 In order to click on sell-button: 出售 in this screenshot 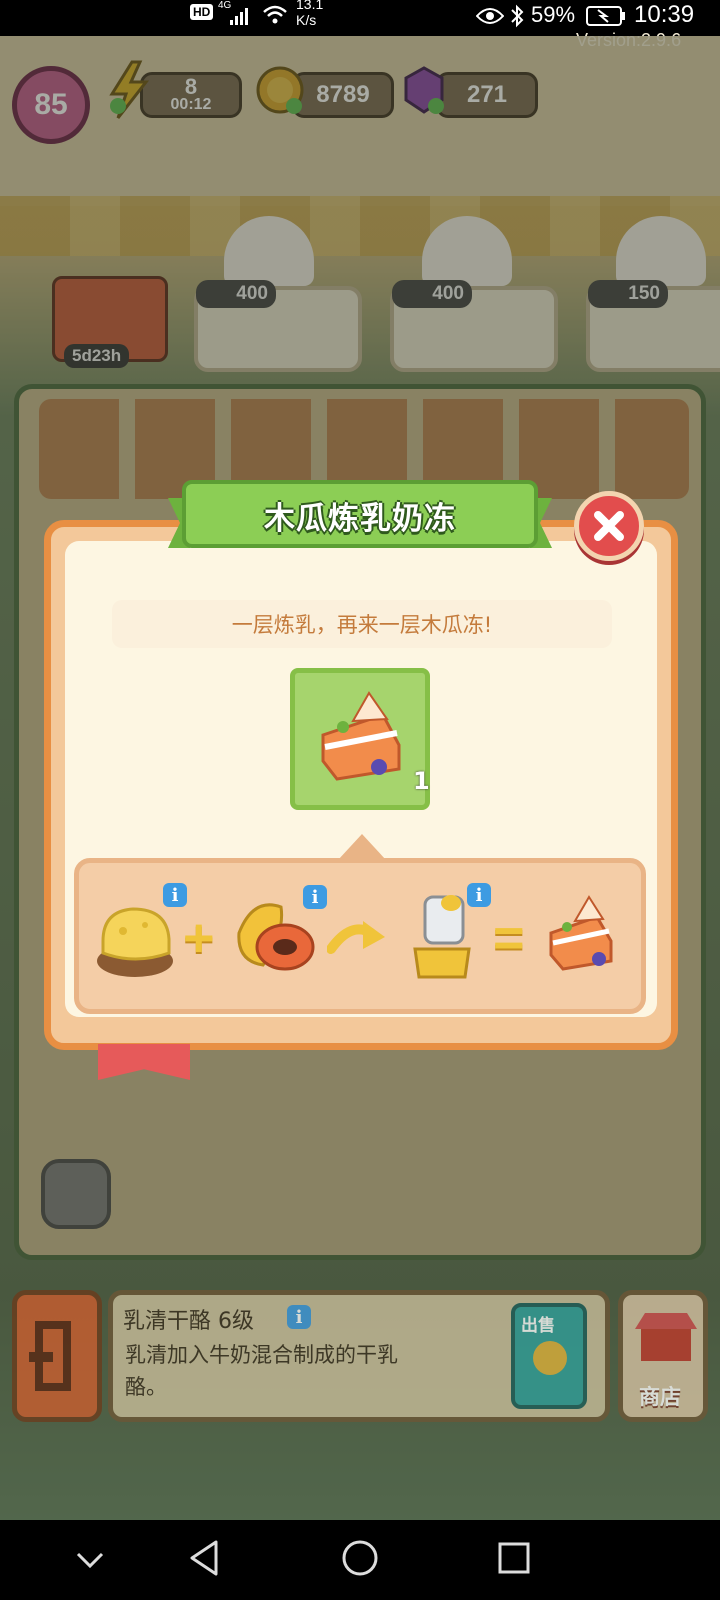, I will do `click(549, 1356)`.